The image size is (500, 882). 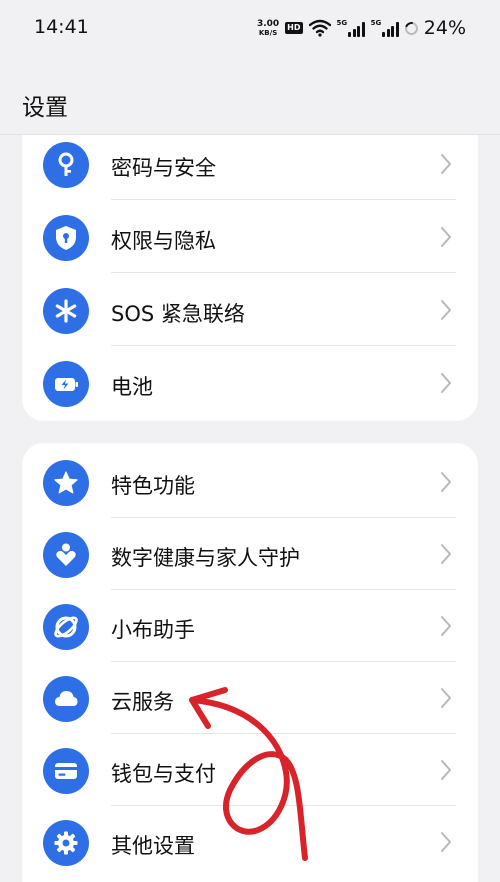 What do you see at coordinates (250, 96) in the screenshot?
I see `app-header: 设置` at bounding box center [250, 96].